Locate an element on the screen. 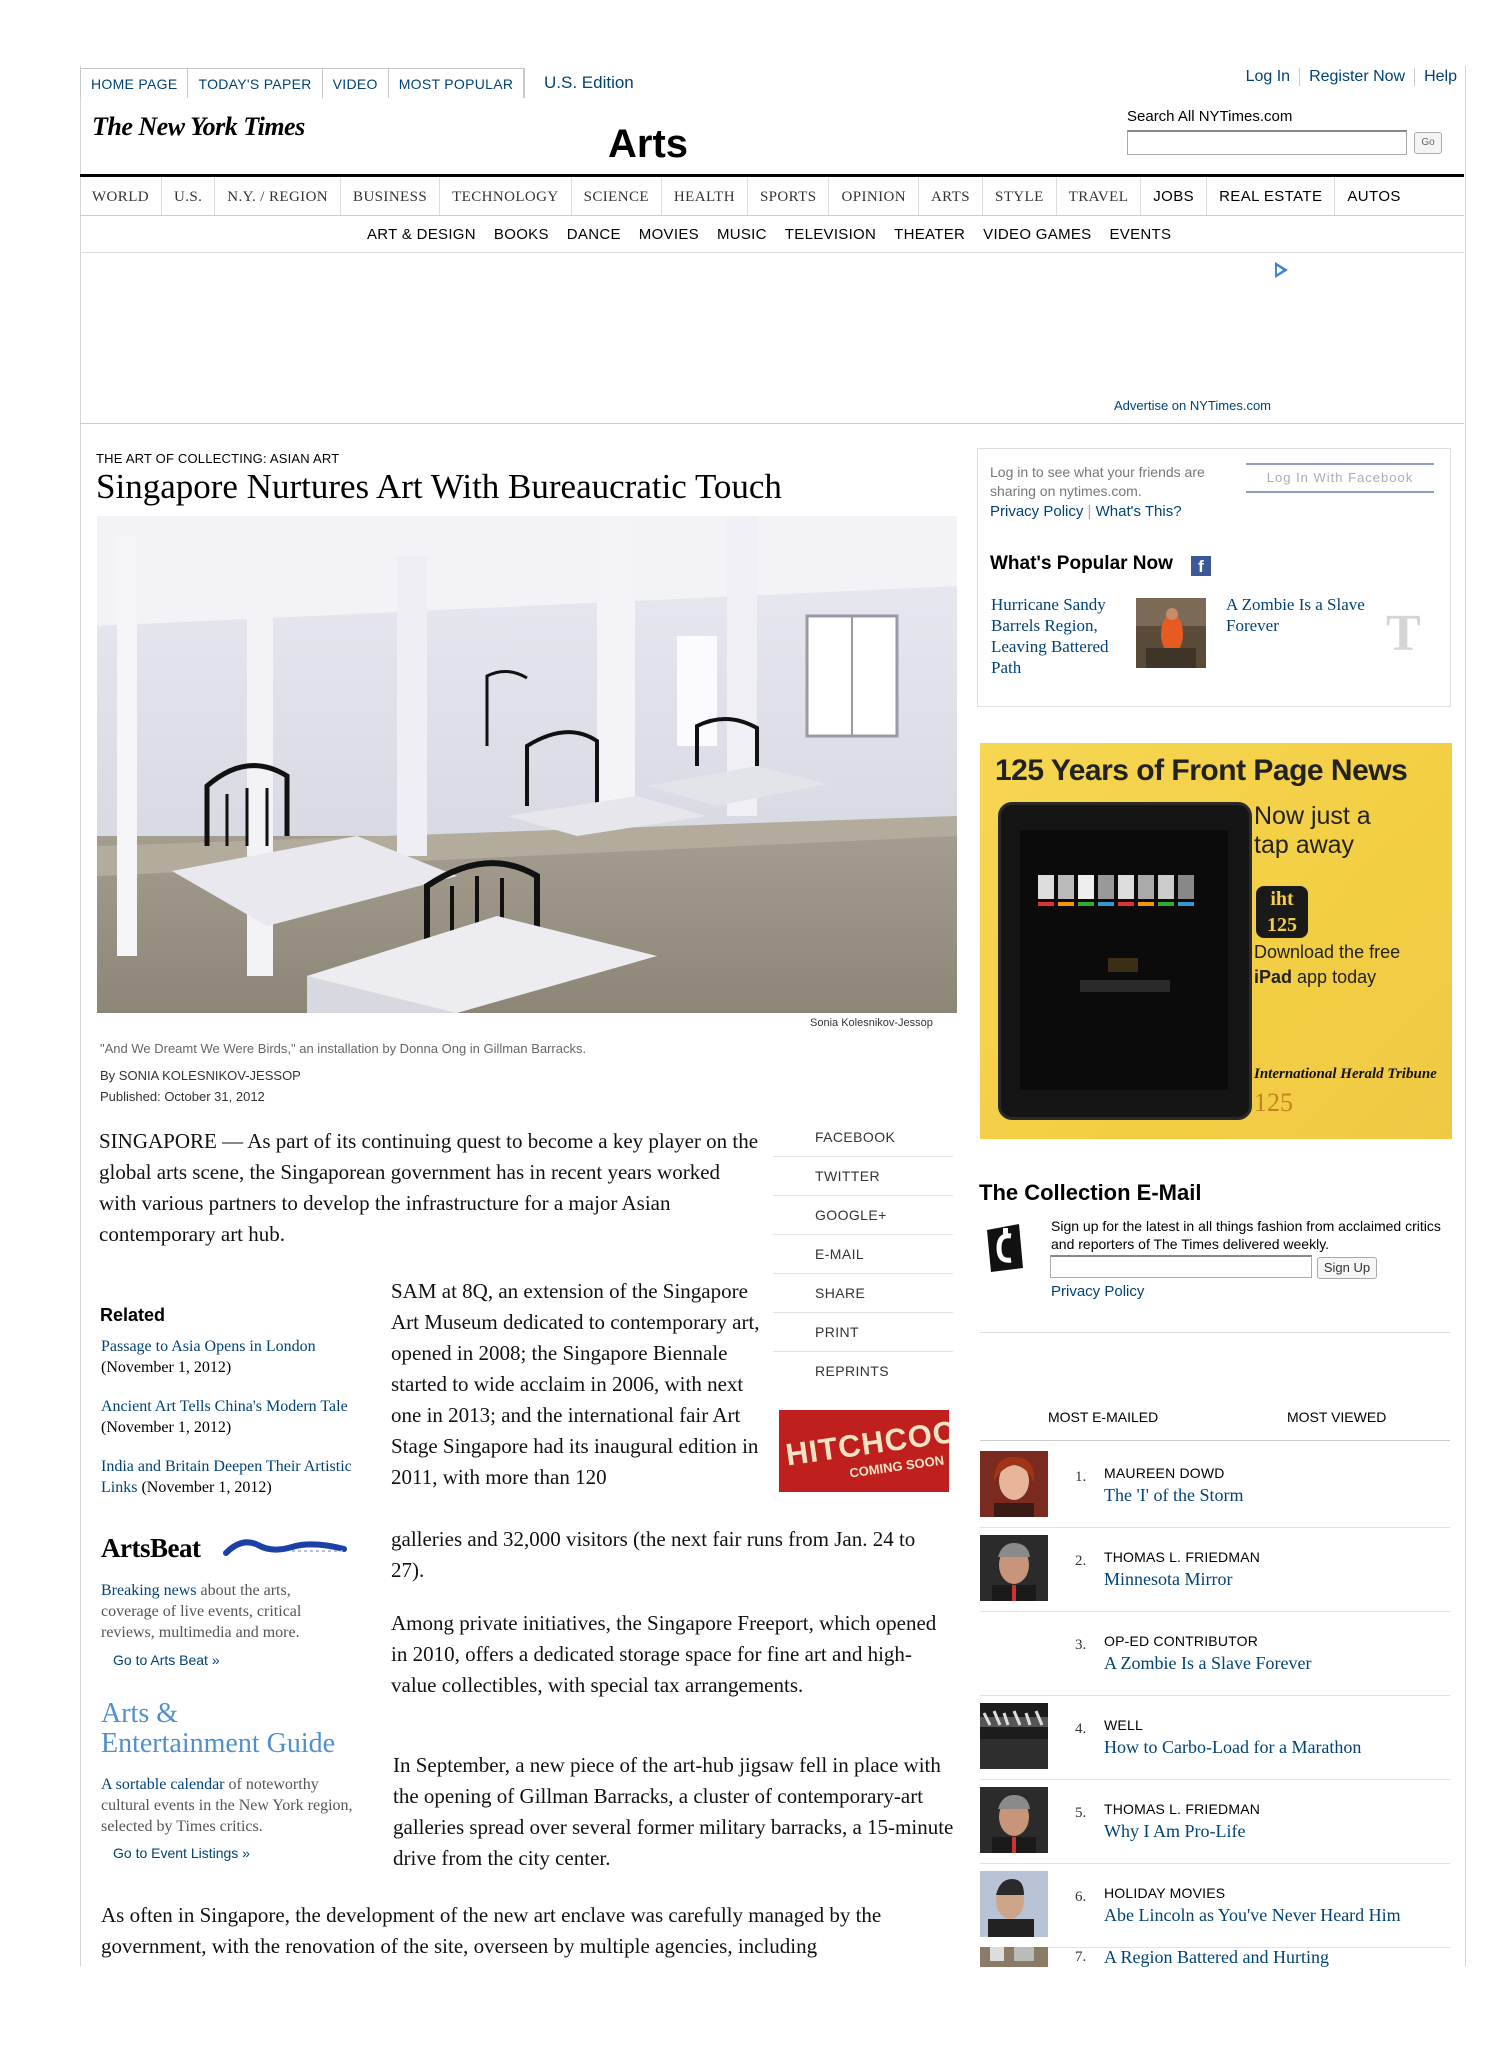  tab-todays-paper: TODAY'S PAPER is located at coordinates (255, 83).